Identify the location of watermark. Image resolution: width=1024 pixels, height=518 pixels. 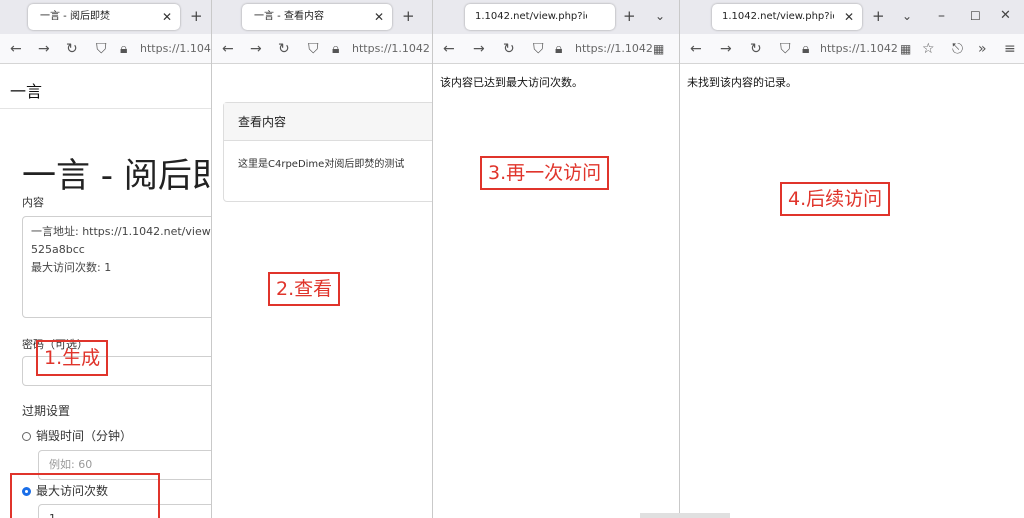
(685, 512).